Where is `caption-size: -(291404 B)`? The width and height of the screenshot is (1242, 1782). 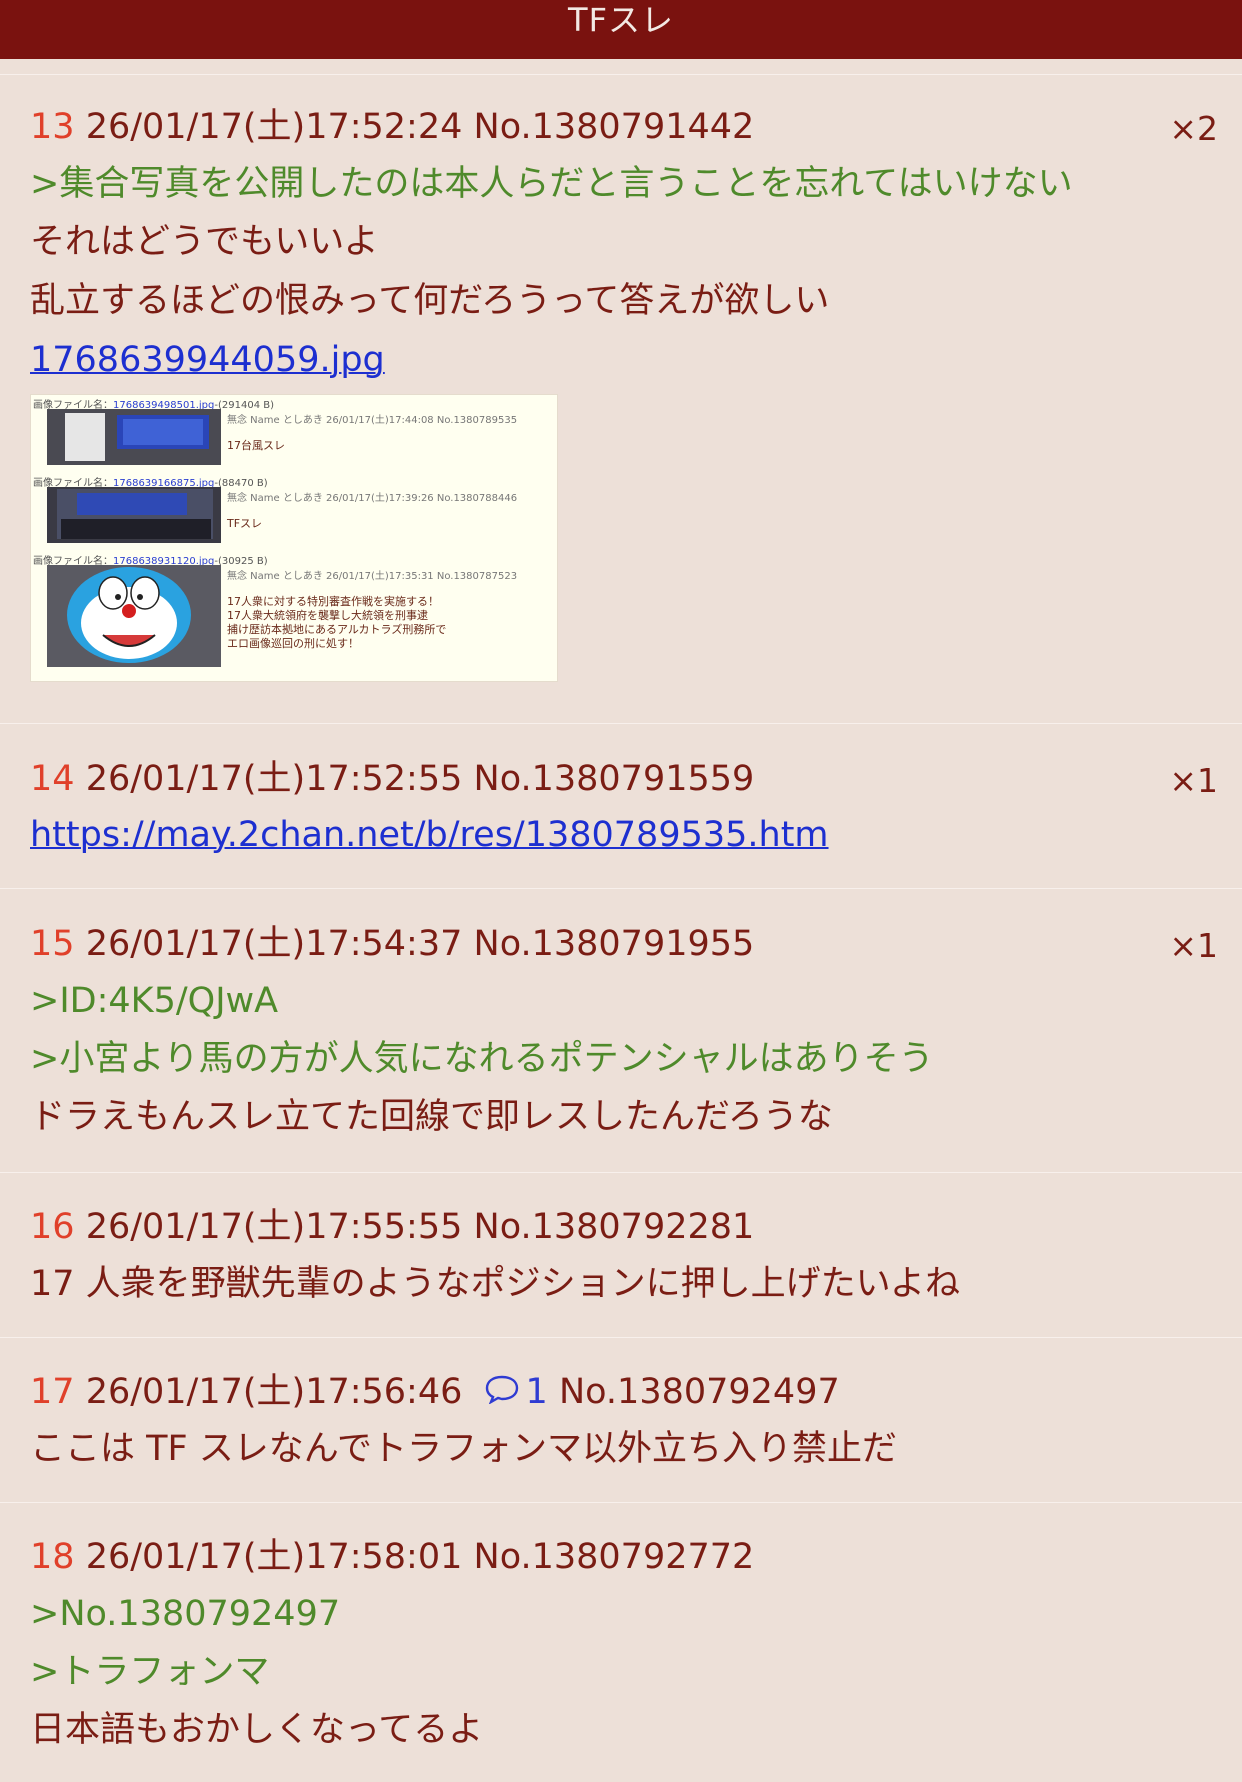
caption-size: -(291404 B) is located at coordinates (244, 405).